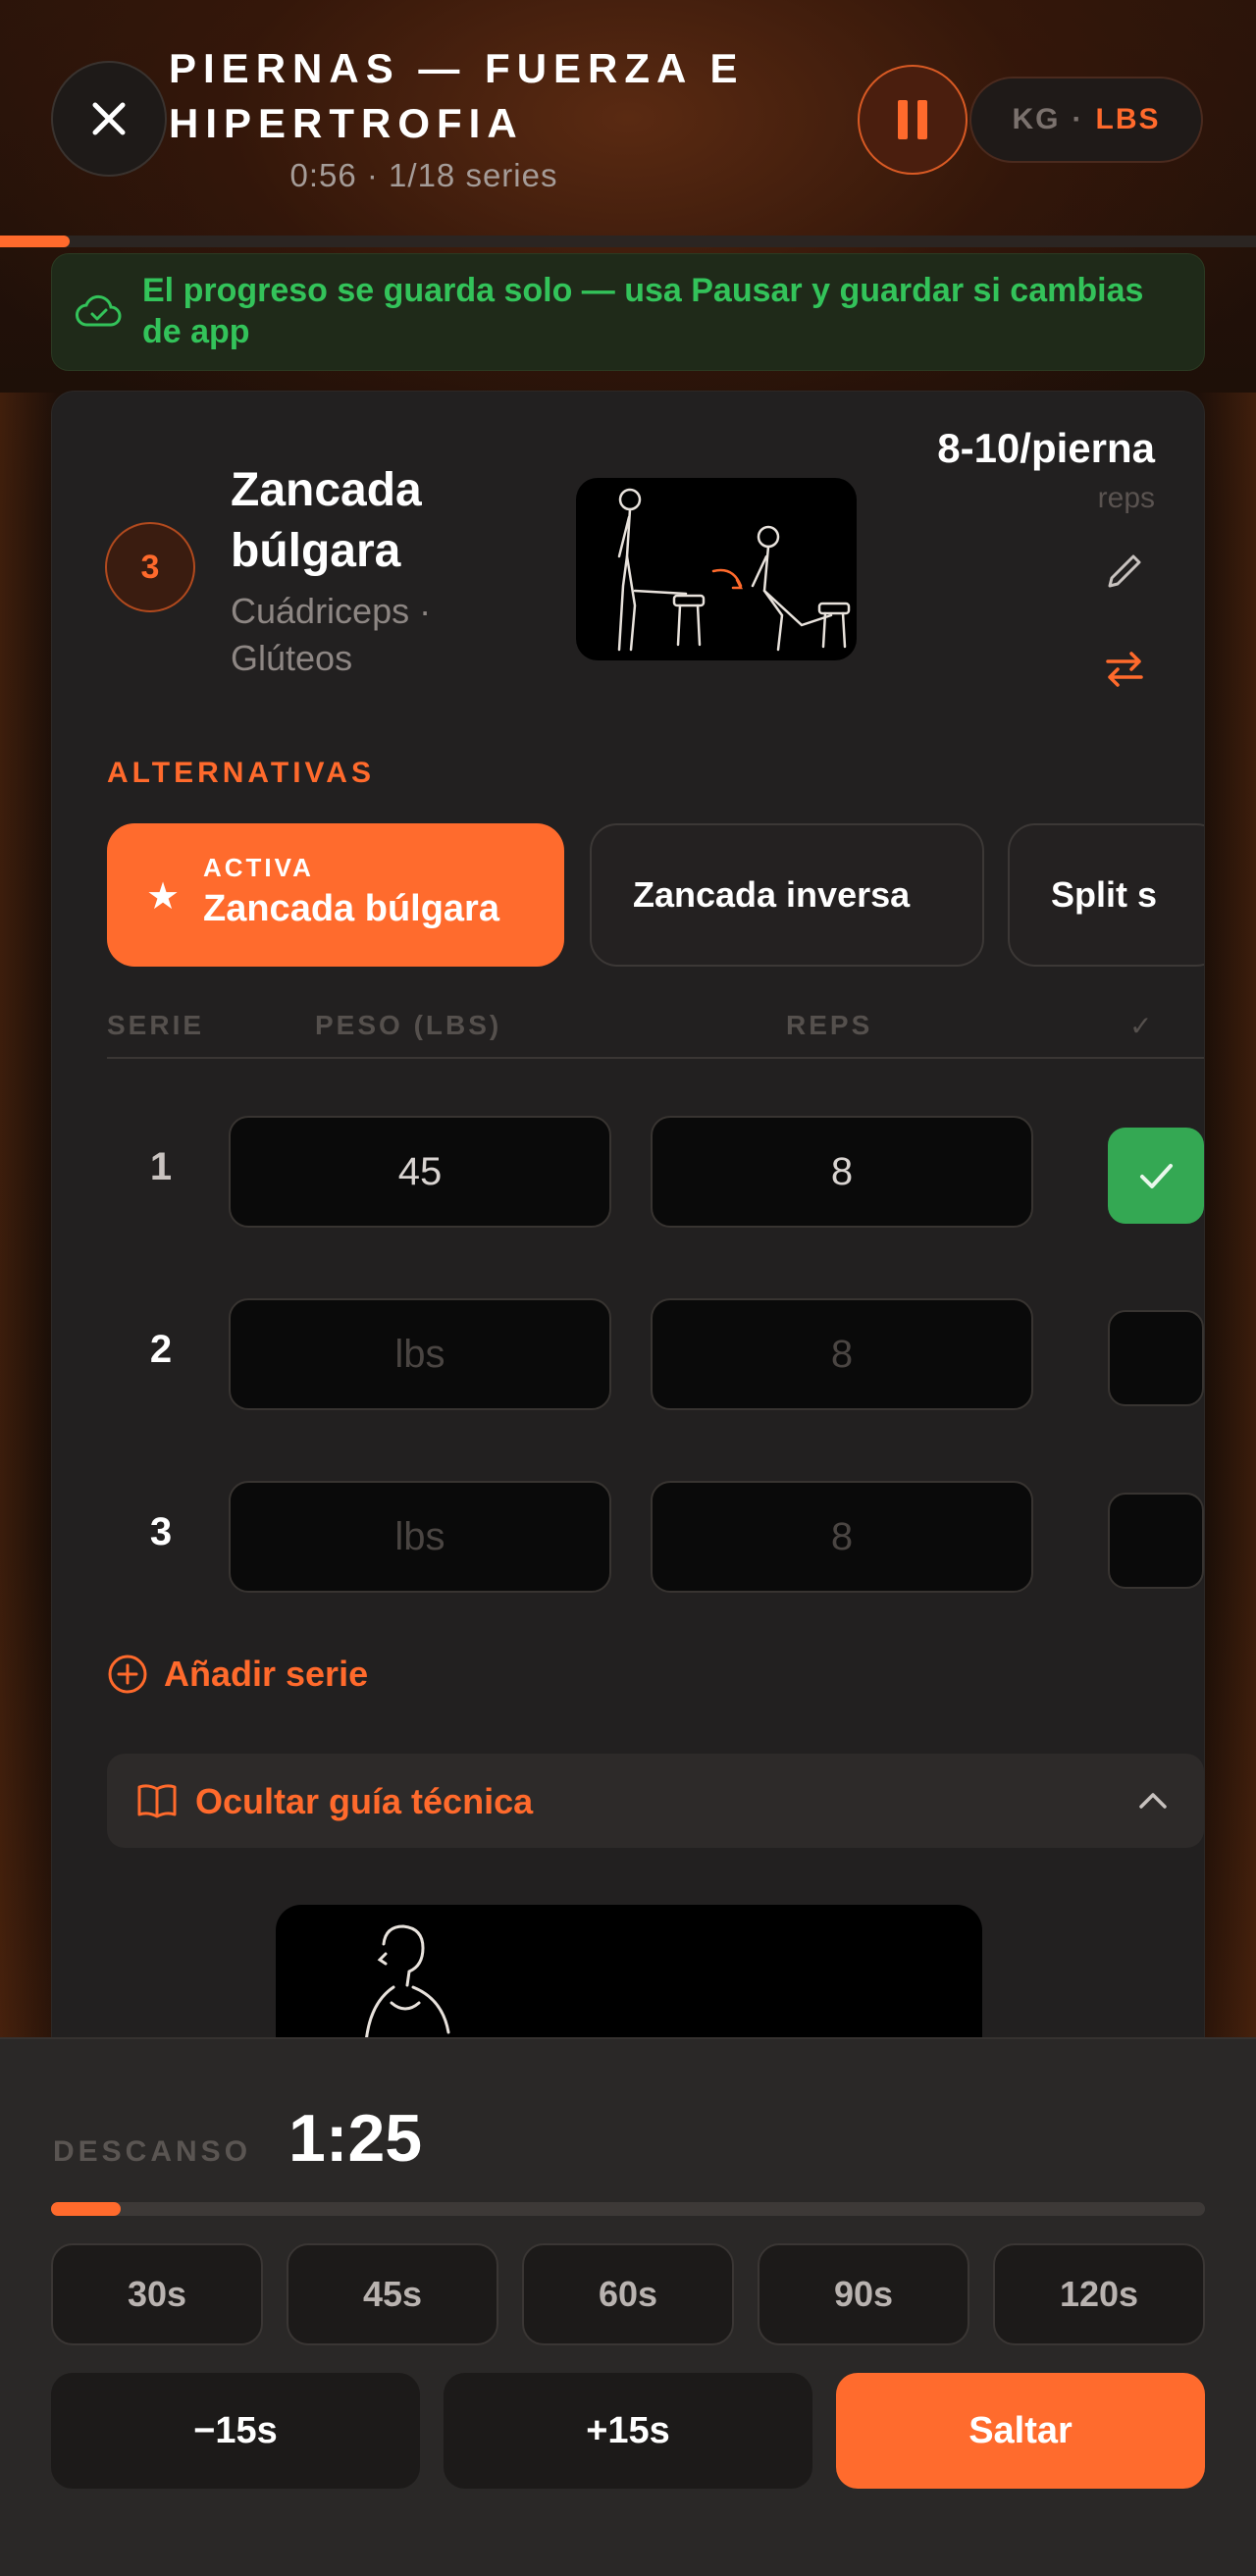  Describe the element at coordinates (351, 908) in the screenshot. I see `active-alternative-name: Zancada búlgara` at that location.